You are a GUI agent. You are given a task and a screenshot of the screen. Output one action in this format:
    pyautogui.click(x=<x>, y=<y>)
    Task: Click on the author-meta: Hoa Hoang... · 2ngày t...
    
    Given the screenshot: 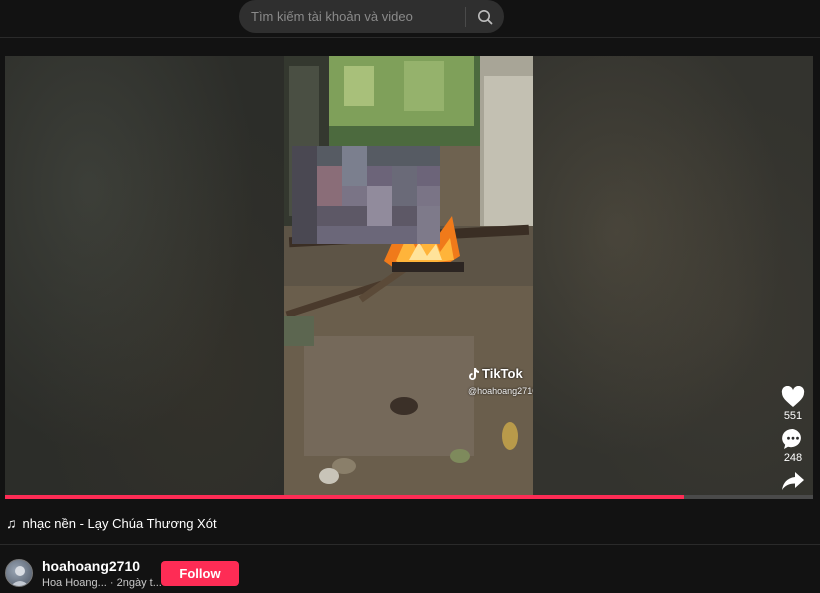 What is the action you would take?
    pyautogui.click(x=102, y=583)
    